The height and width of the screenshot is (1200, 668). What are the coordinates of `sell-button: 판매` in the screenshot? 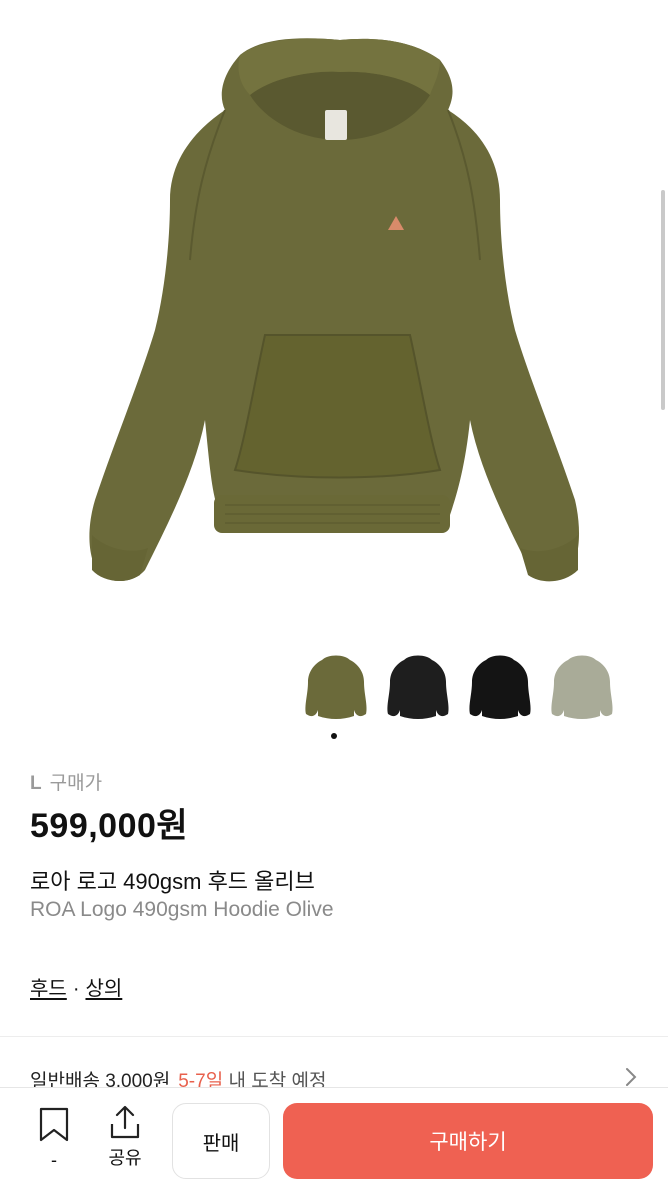 It's located at (221, 1141).